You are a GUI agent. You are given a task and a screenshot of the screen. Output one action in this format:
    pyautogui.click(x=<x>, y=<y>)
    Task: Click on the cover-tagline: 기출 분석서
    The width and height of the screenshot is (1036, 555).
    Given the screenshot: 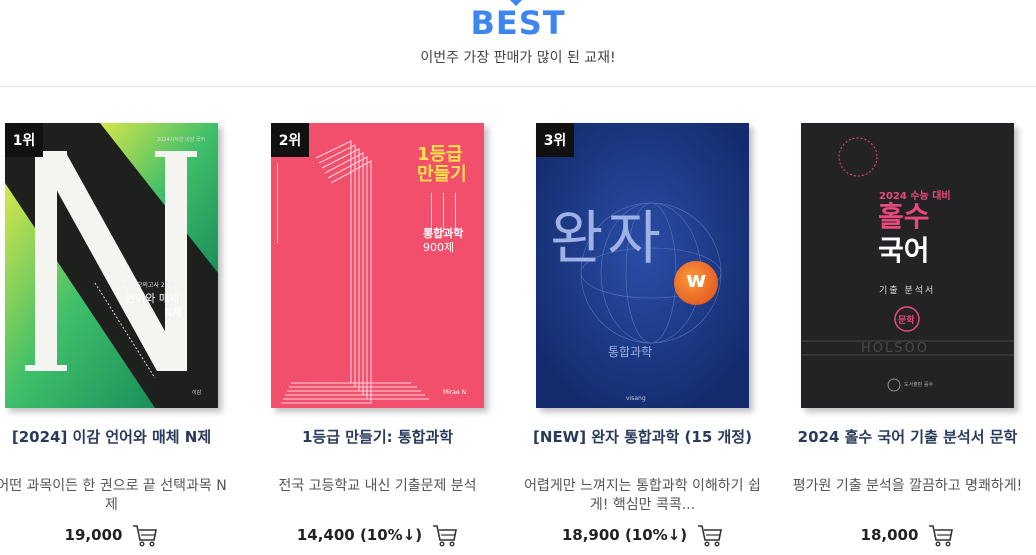 What is the action you would take?
    pyautogui.click(x=907, y=291)
    